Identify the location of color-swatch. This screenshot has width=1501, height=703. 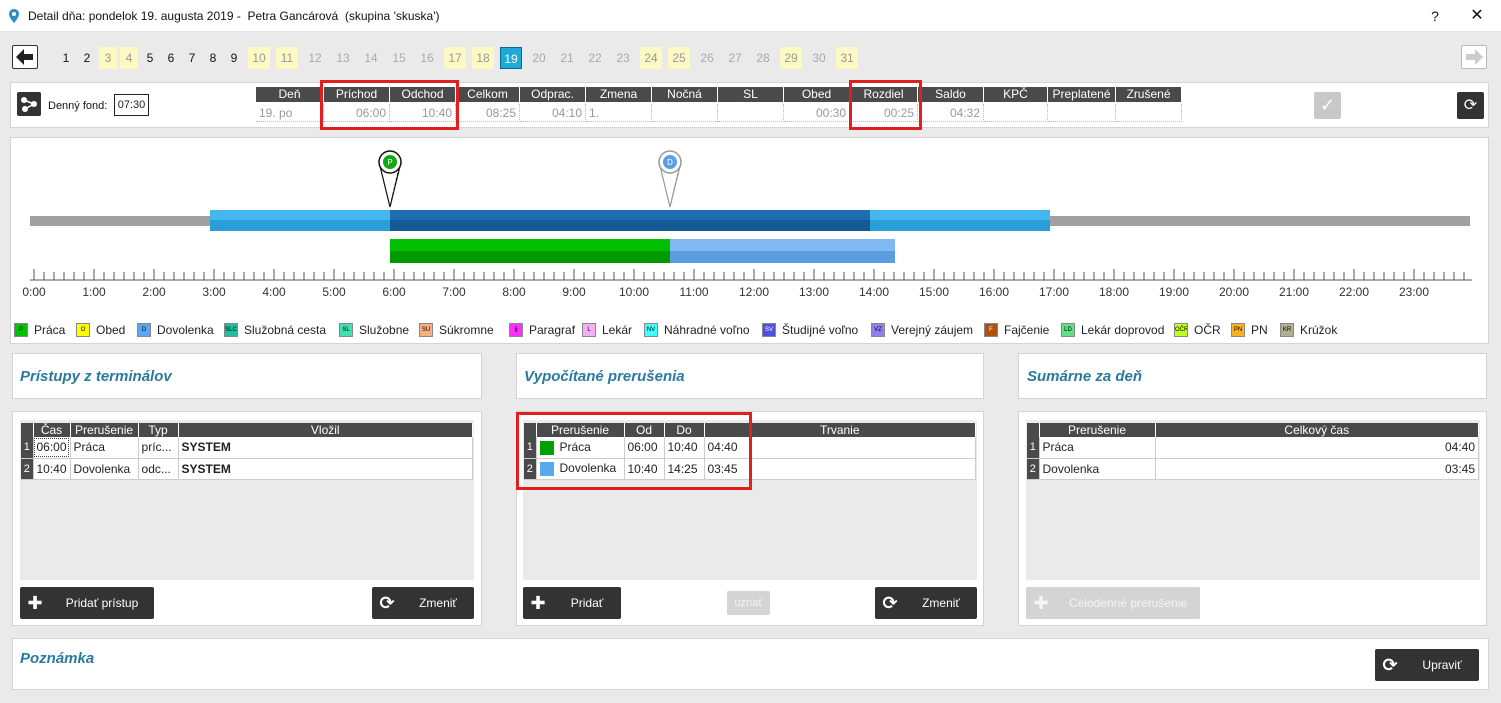
(546, 468).